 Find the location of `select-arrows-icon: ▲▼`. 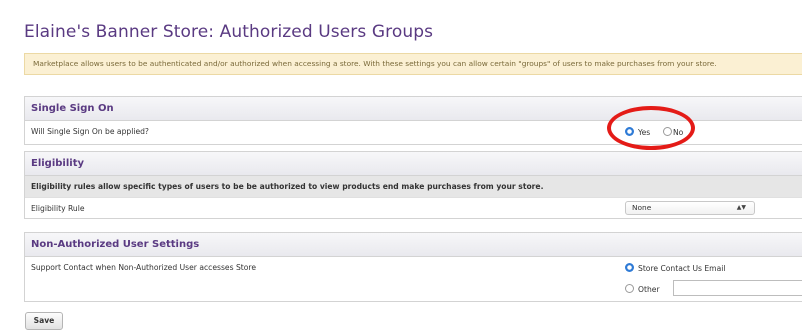

select-arrows-icon: ▲▼ is located at coordinates (741, 207).